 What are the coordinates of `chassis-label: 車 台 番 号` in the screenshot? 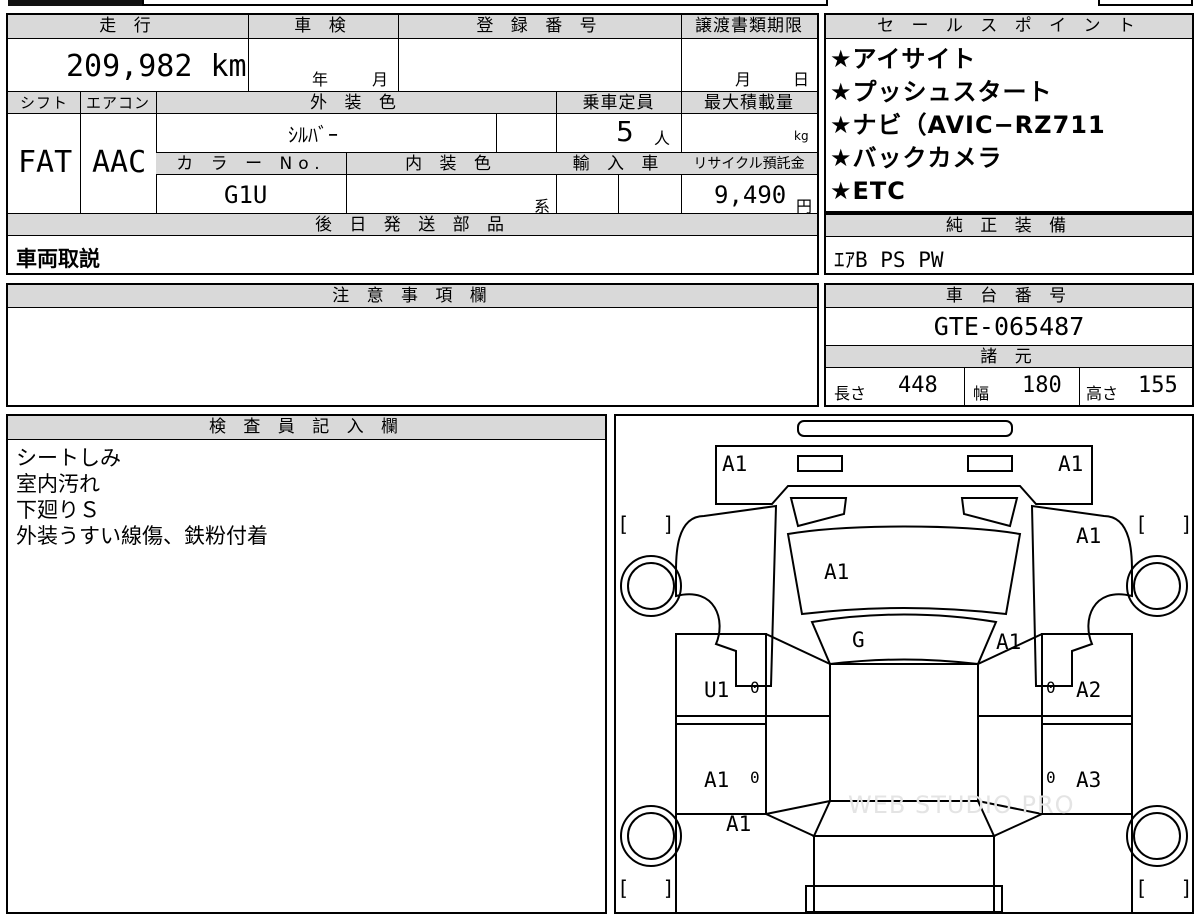 It's located at (1009, 296).